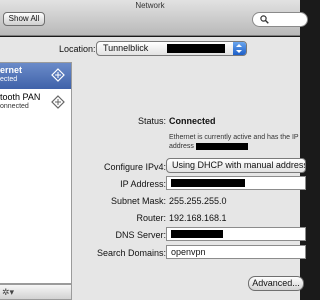  I want to click on service-status: onnected, so click(14, 106).